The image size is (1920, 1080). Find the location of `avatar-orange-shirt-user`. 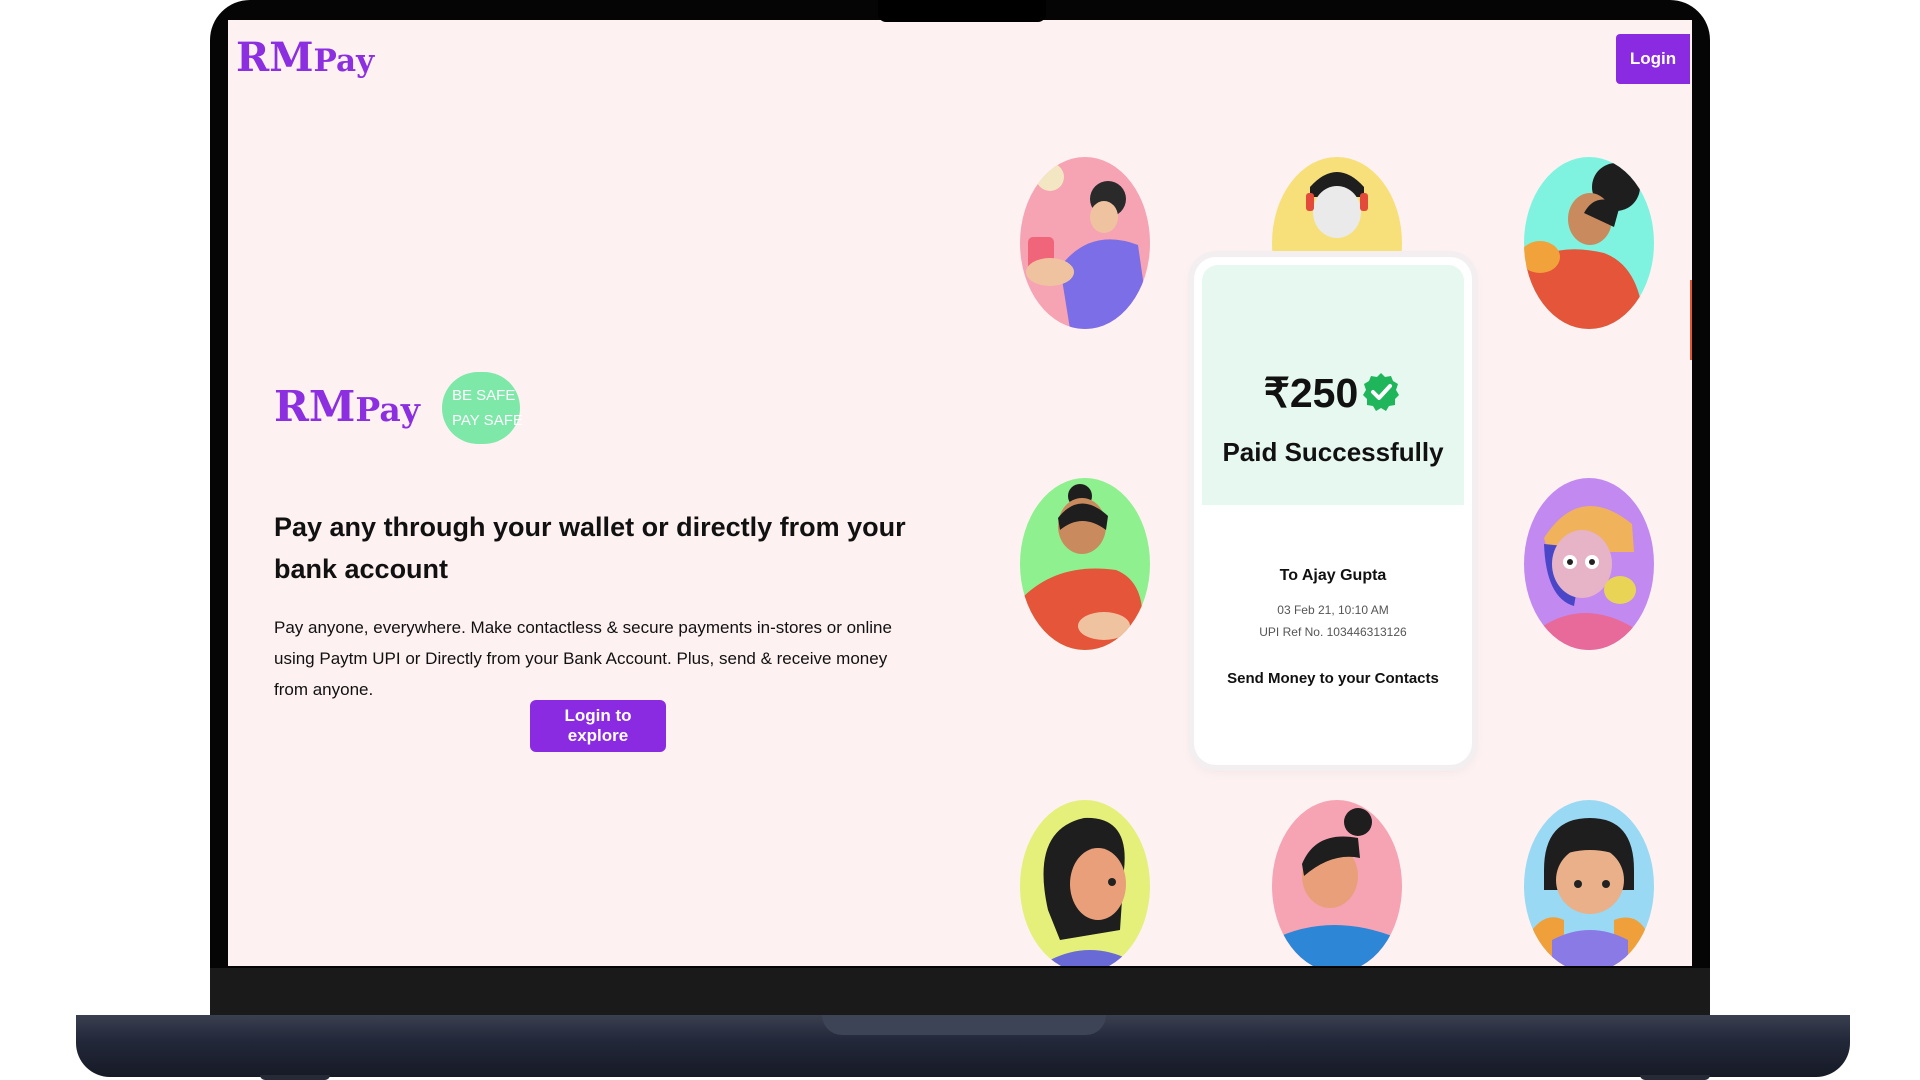

avatar-orange-shirt-user is located at coordinates (1085, 564).